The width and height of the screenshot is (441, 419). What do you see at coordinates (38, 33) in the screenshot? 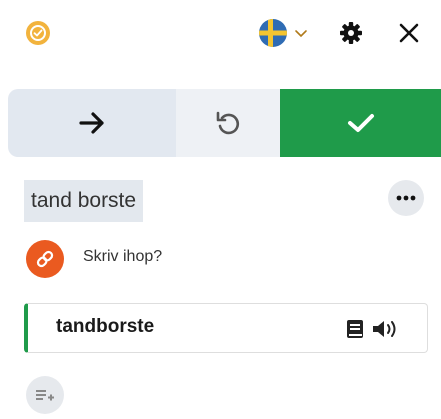
I see `logo-icon` at bounding box center [38, 33].